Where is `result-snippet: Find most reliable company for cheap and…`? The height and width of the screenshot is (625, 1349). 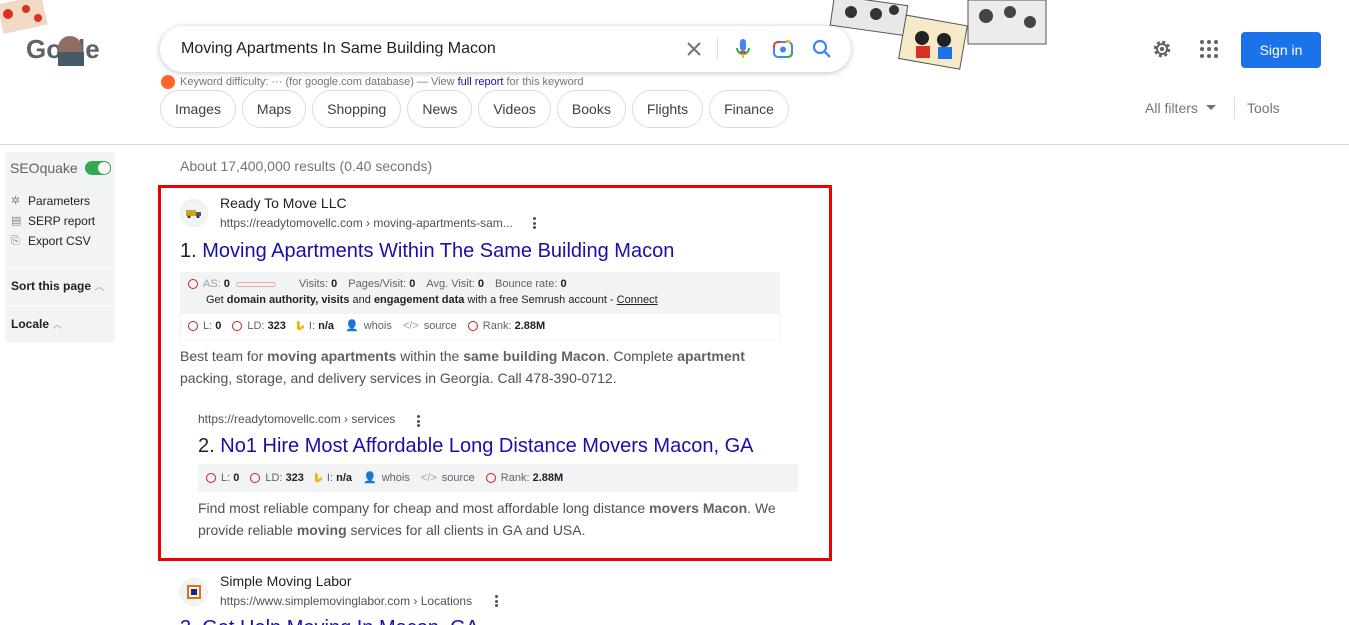 result-snippet: Find most reliable company for cheap and… is located at coordinates (487, 519).